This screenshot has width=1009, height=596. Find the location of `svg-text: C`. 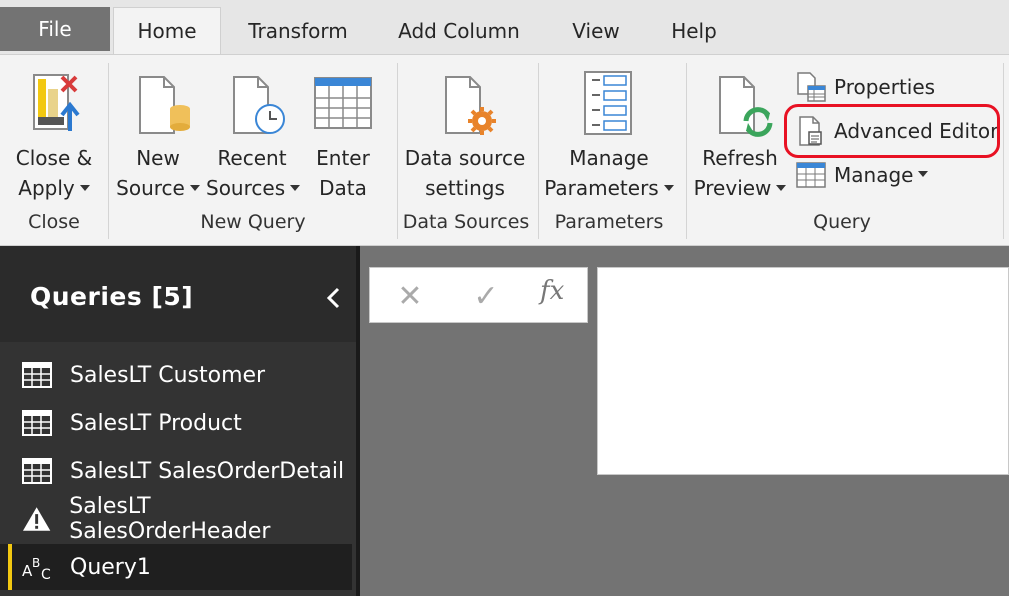

svg-text: C is located at coordinates (46, 573).